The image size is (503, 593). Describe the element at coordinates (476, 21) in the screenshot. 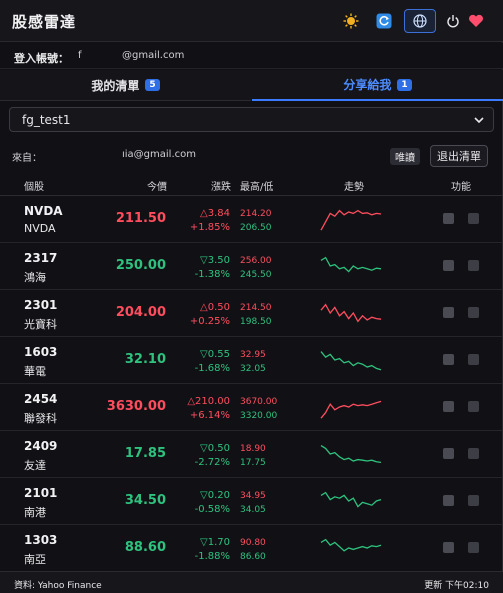

I see `heart-icon` at that location.